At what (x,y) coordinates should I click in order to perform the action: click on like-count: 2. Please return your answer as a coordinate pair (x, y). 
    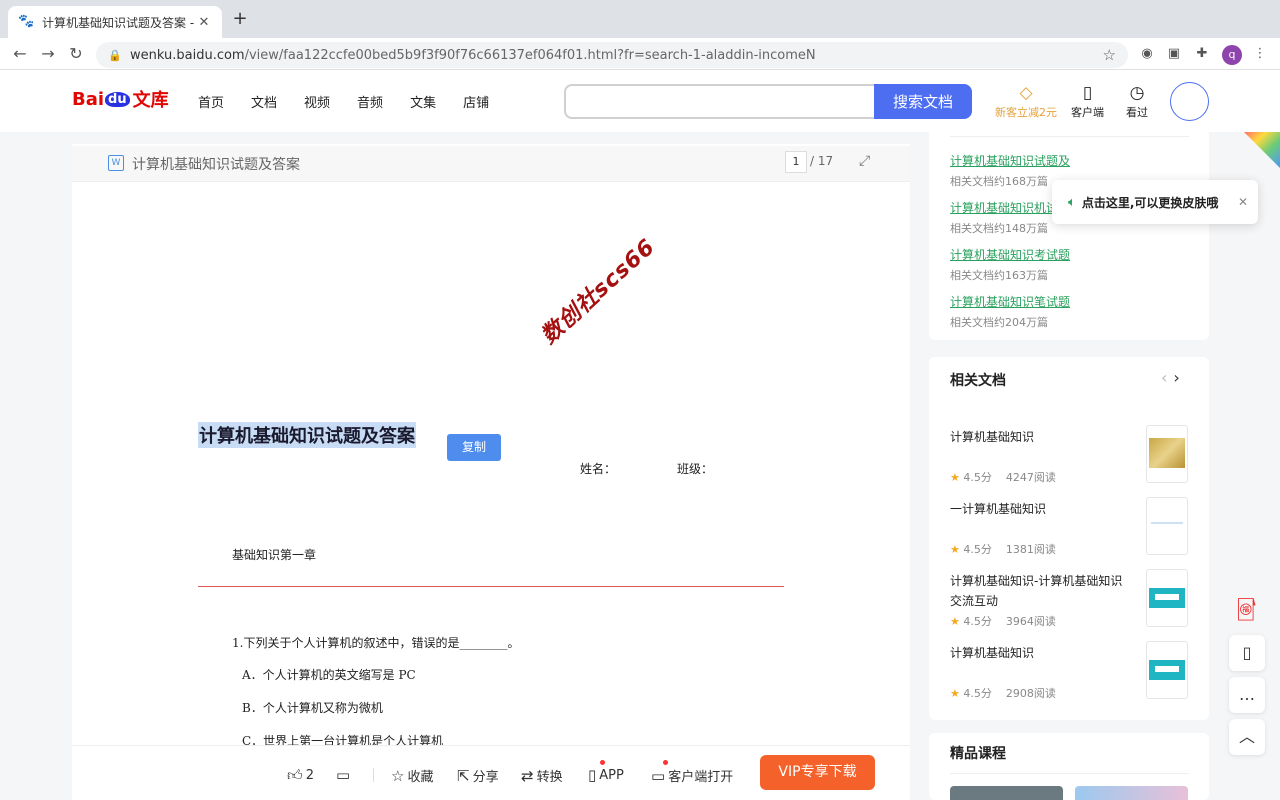
    Looking at the image, I should click on (309, 775).